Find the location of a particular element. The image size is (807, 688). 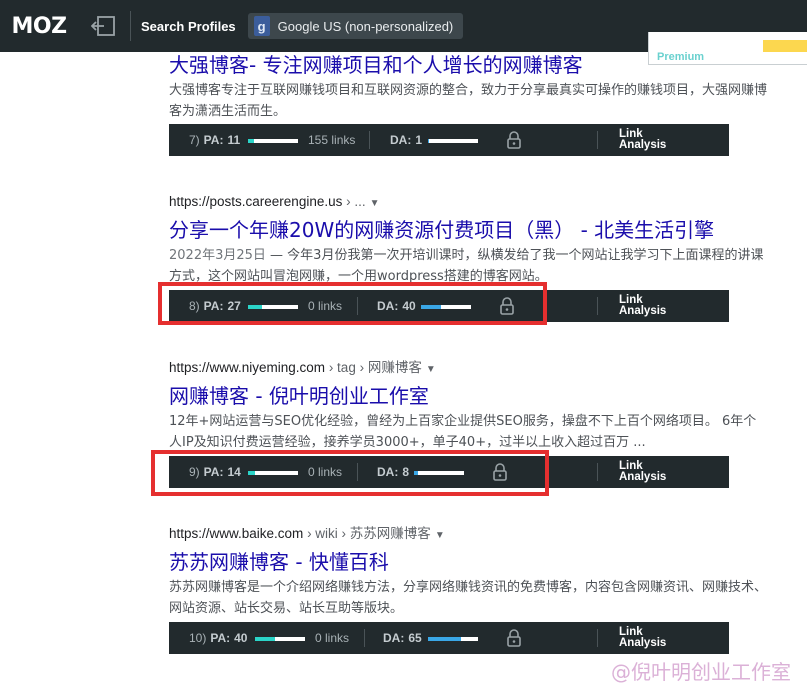

moz-metrics-bar: 10) PA: 40 0 links DA: 65 Link Analysis is located at coordinates (449, 638).